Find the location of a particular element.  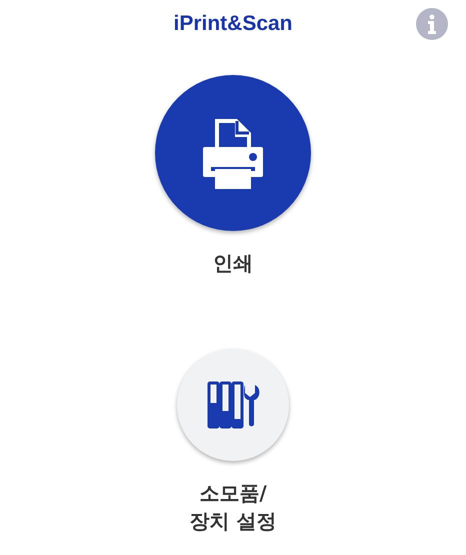

app-title: iPrint&Scan is located at coordinates (233, 24).